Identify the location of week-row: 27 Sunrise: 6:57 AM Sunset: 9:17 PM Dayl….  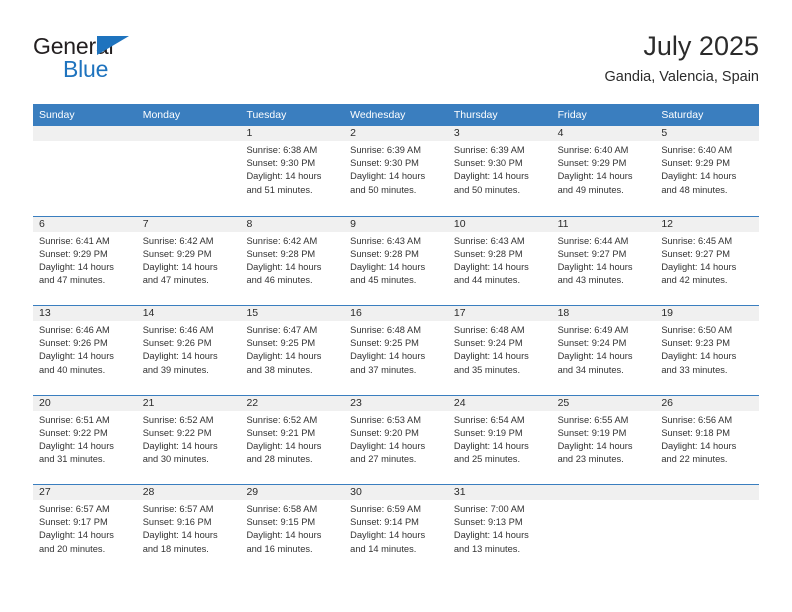
(396, 529).